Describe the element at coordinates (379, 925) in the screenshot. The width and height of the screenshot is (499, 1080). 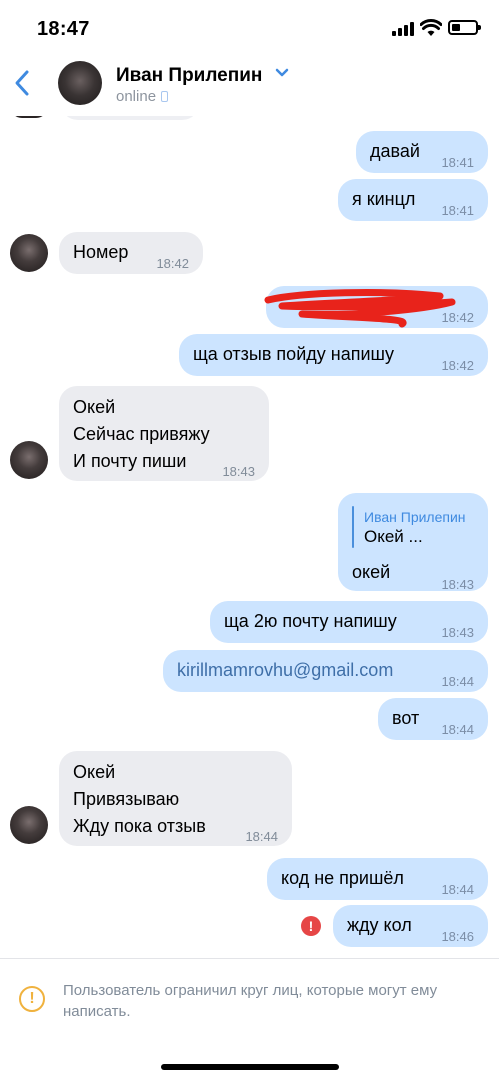
I see `message-text: жду кол` at that location.